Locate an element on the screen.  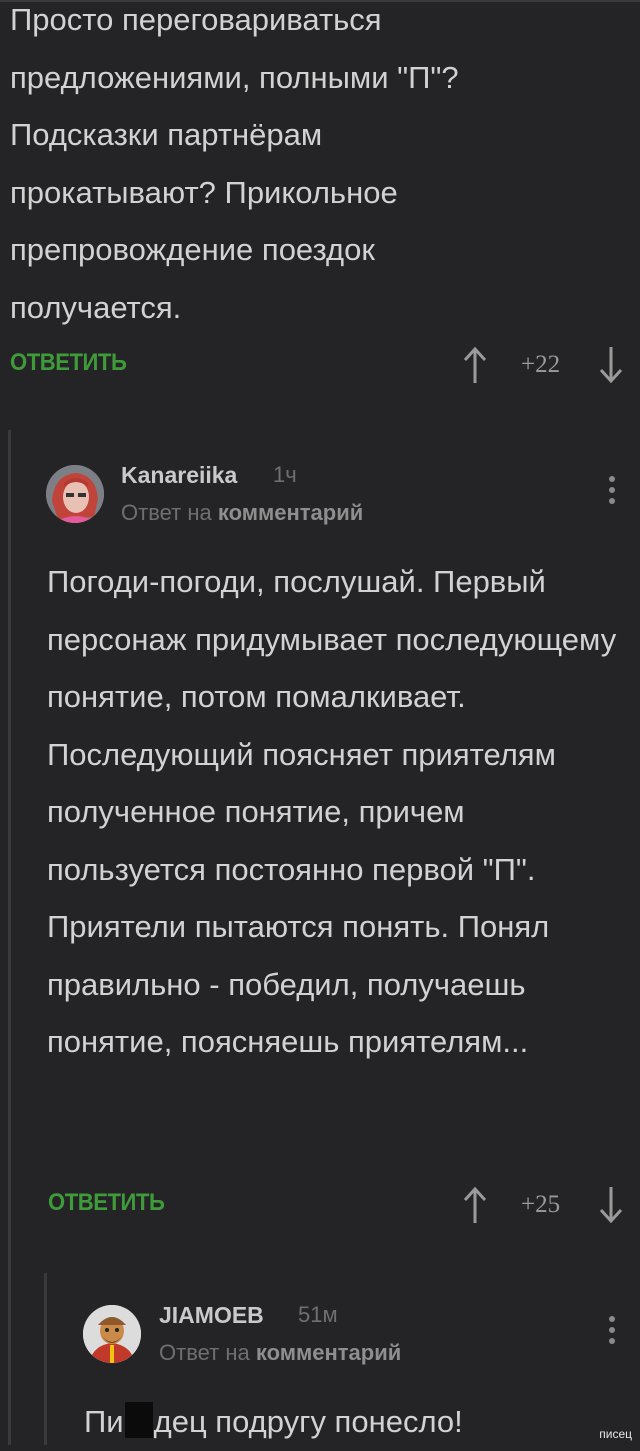
comment-actions: ОТВЕТИТЬ +22 is located at coordinates (320, 365).